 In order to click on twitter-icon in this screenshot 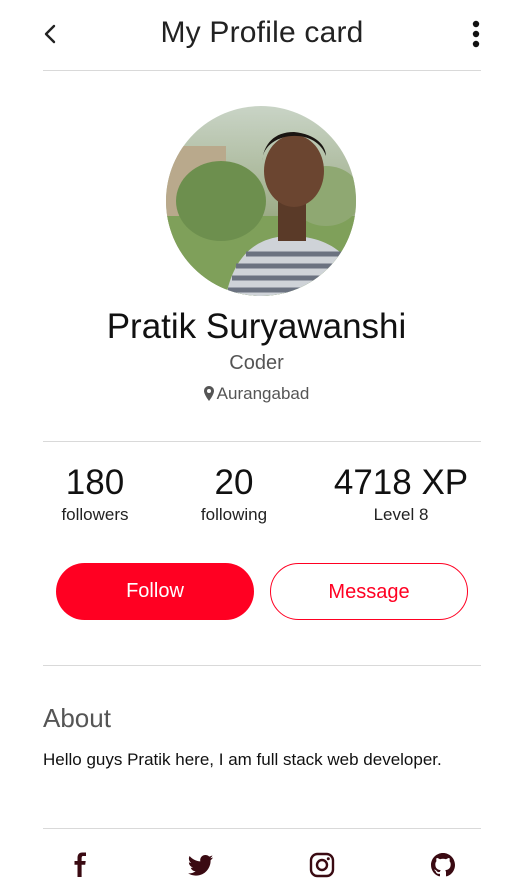, I will do `click(200, 865)`.